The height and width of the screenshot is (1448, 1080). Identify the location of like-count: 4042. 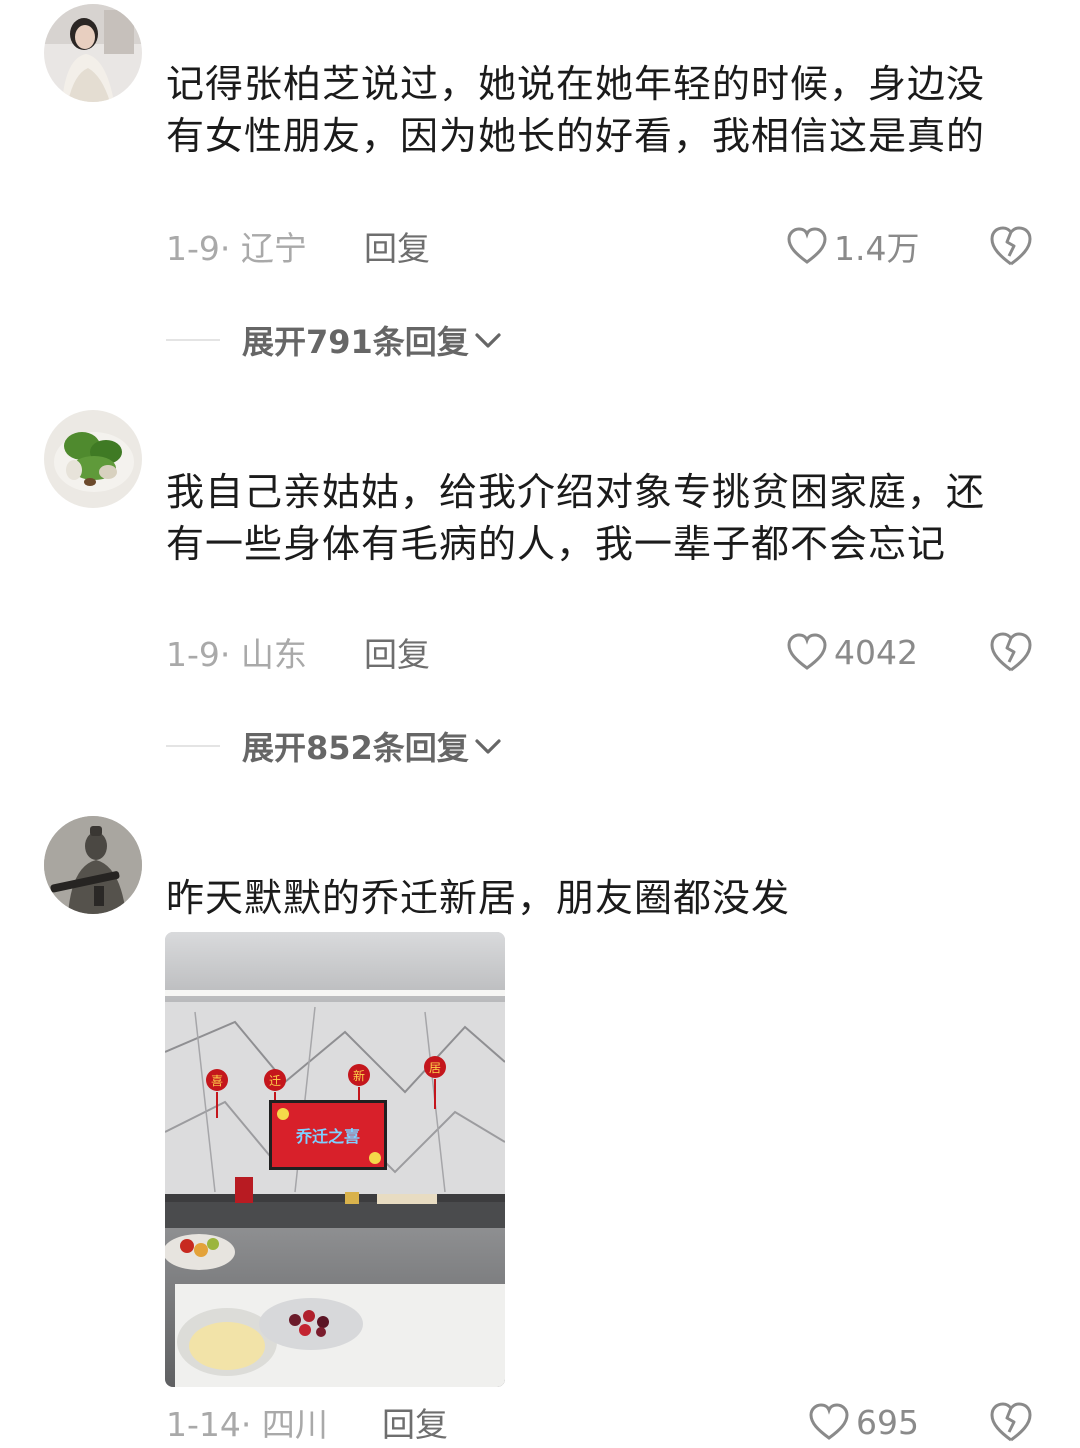
(876, 652).